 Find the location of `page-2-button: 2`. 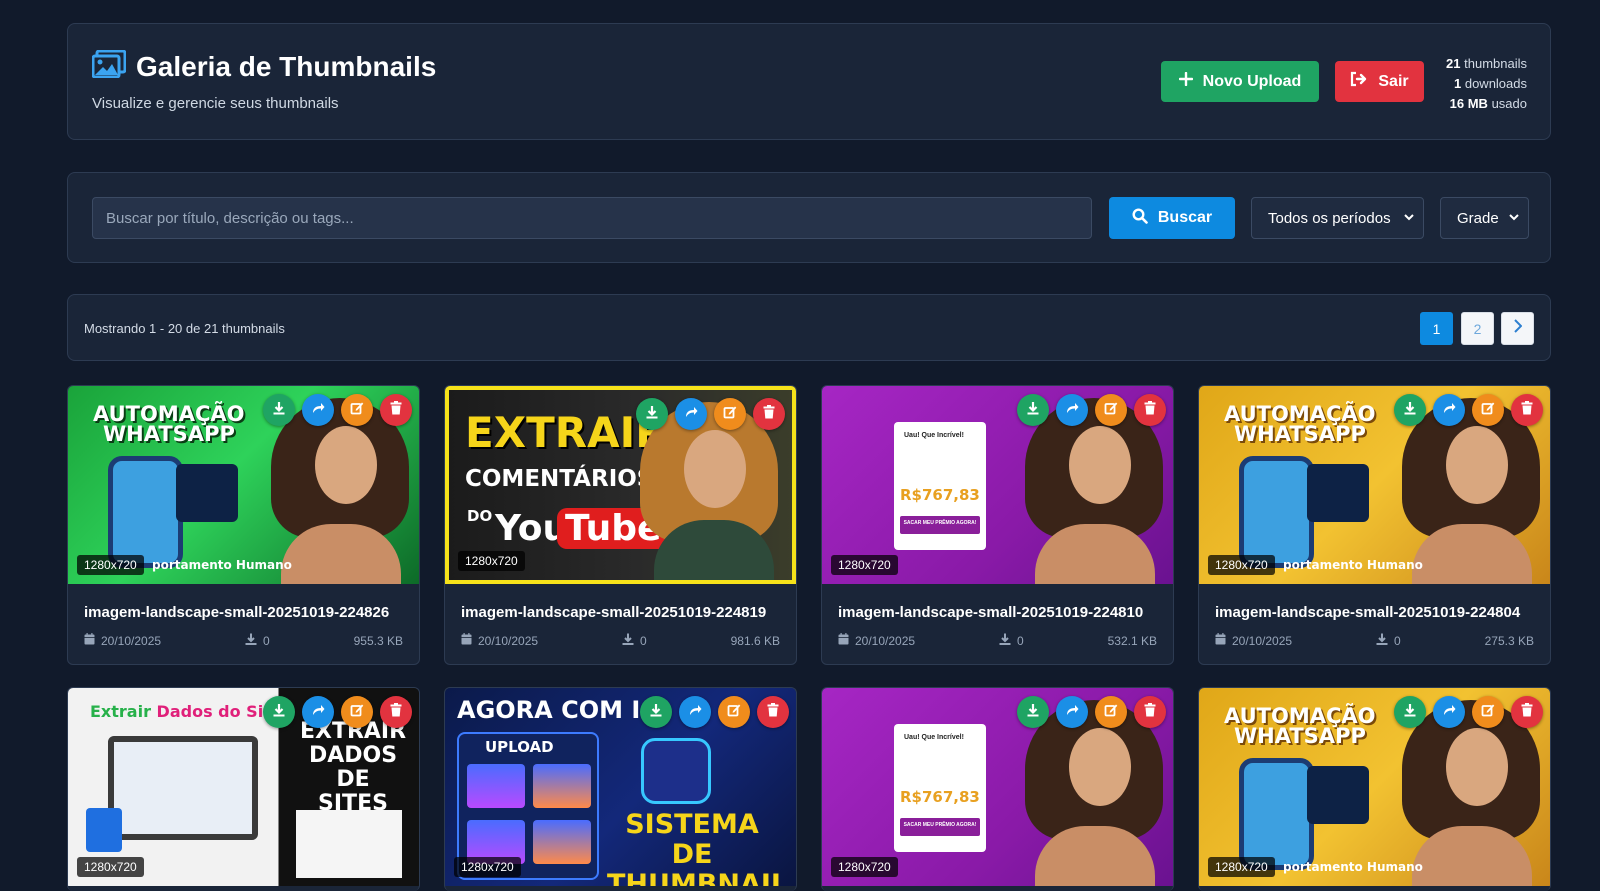

page-2-button: 2 is located at coordinates (1477, 328).